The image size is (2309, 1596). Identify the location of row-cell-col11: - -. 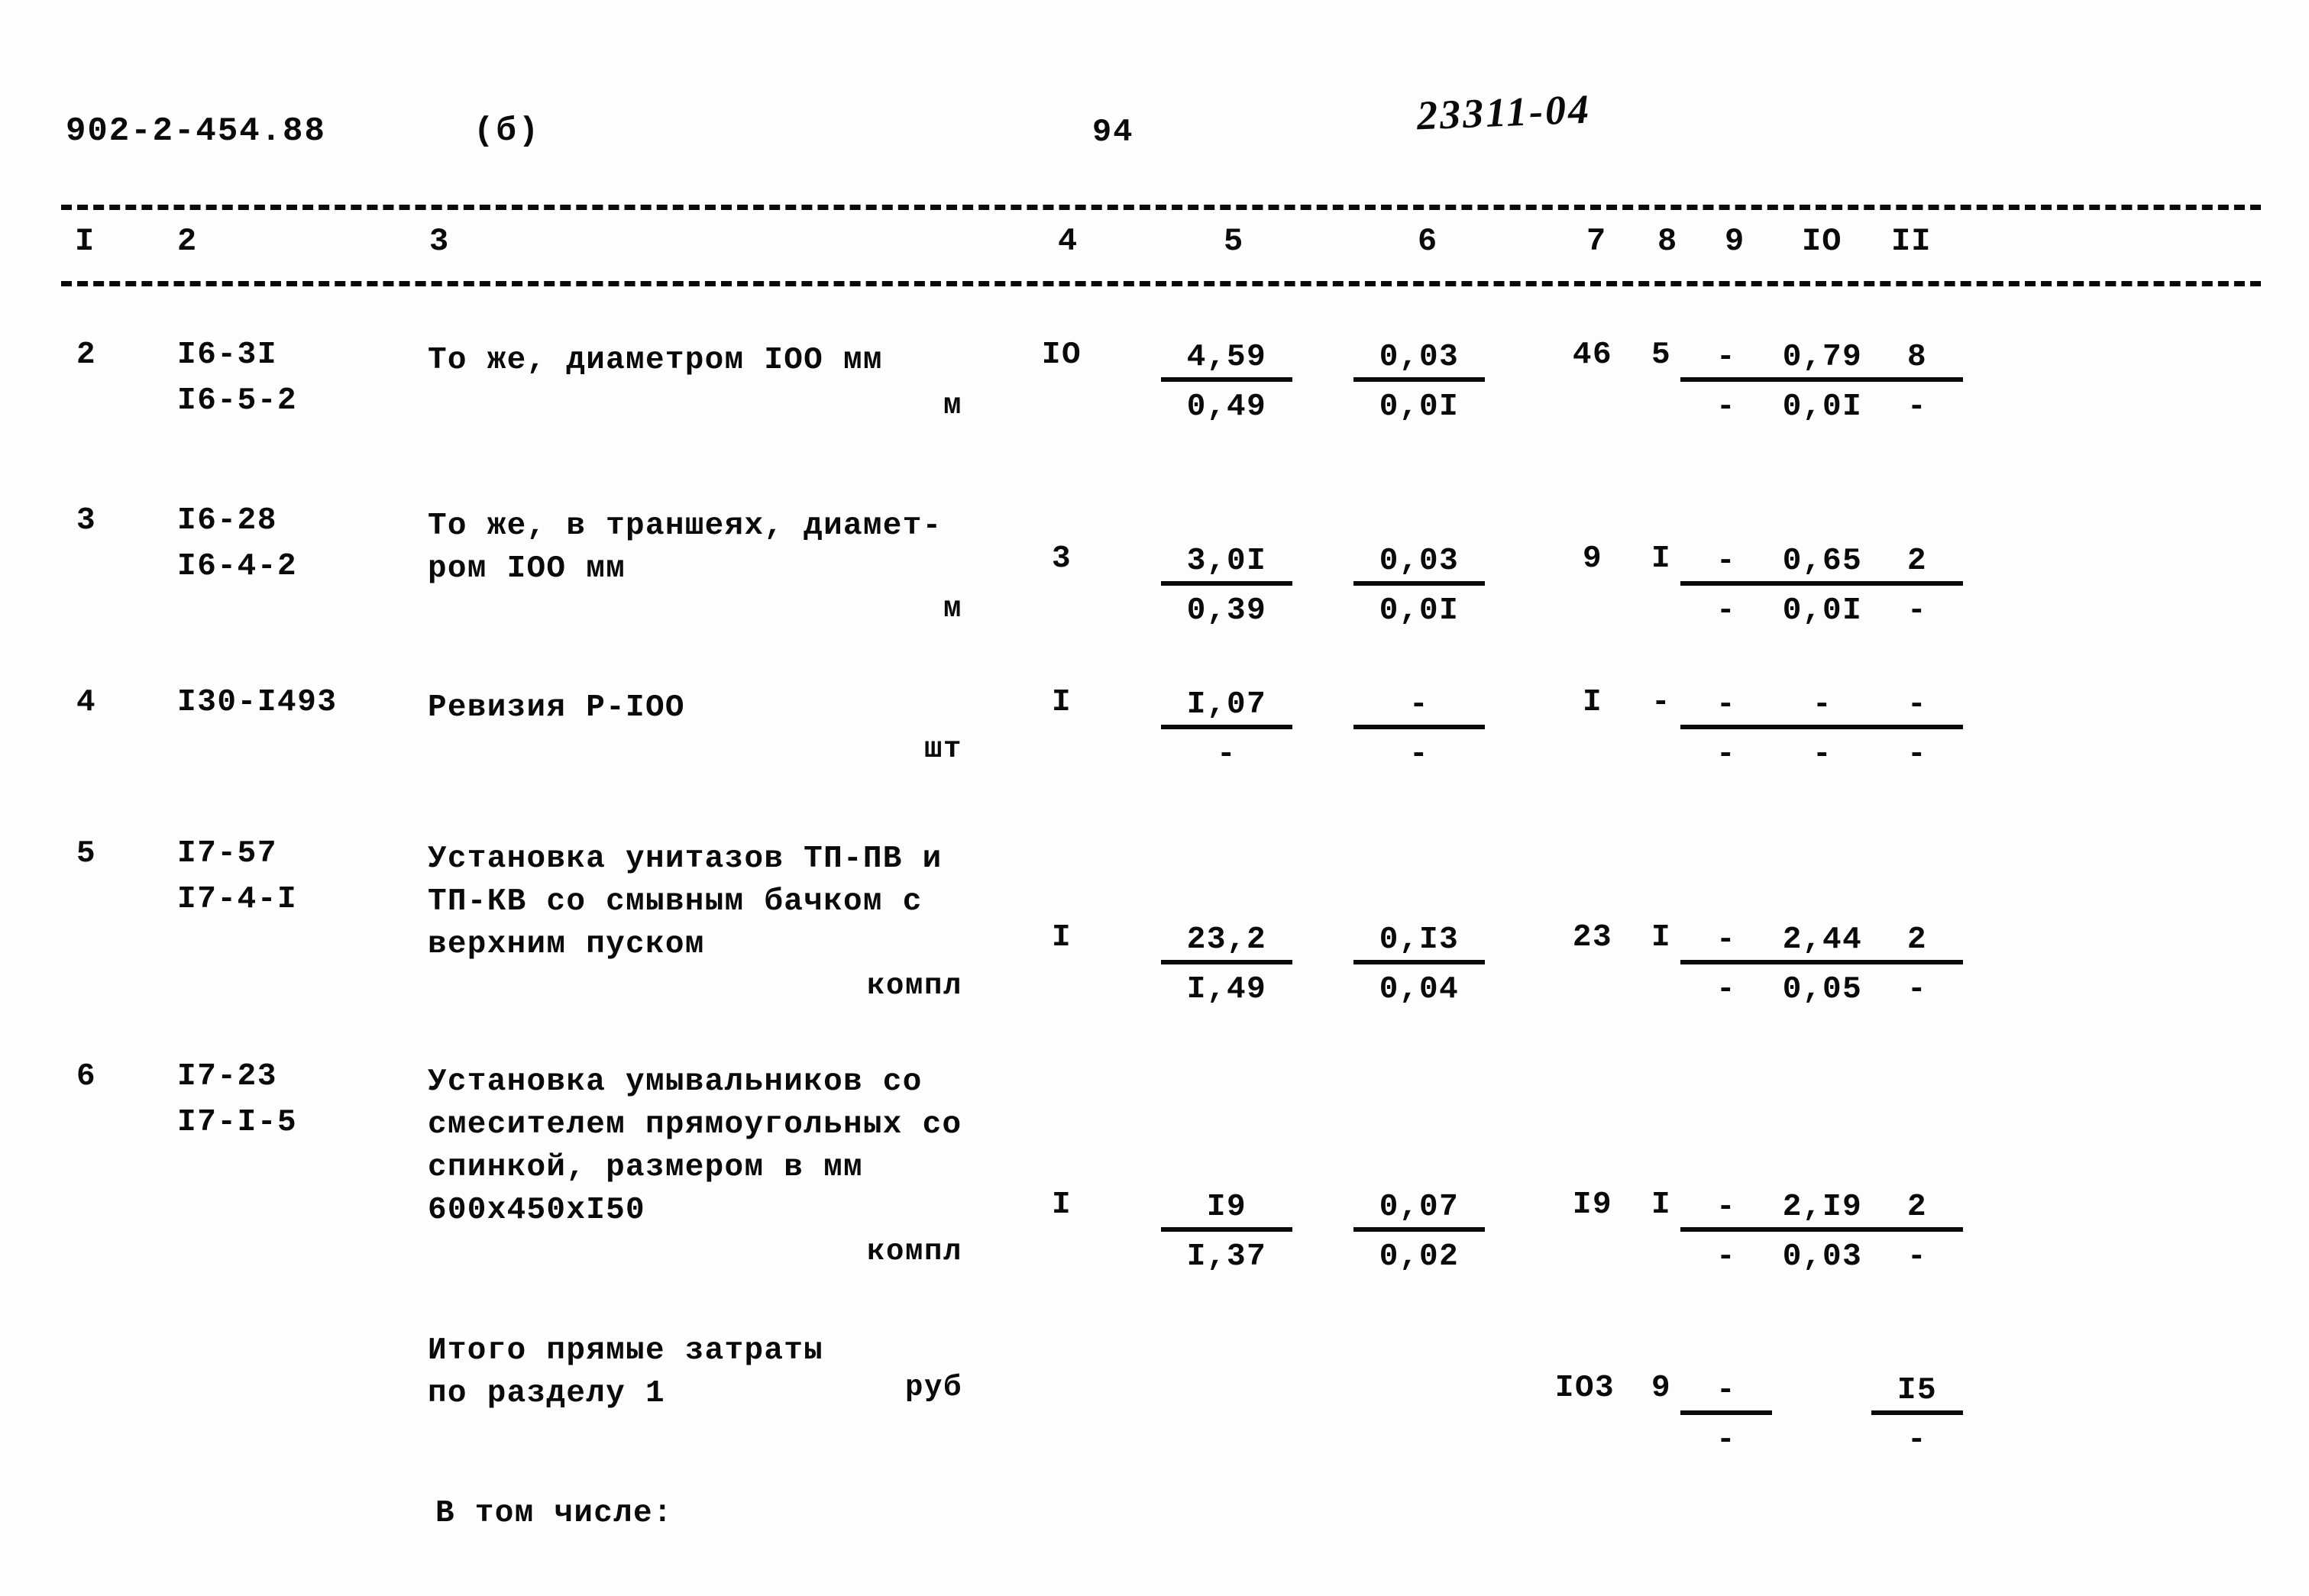
(1917, 729).